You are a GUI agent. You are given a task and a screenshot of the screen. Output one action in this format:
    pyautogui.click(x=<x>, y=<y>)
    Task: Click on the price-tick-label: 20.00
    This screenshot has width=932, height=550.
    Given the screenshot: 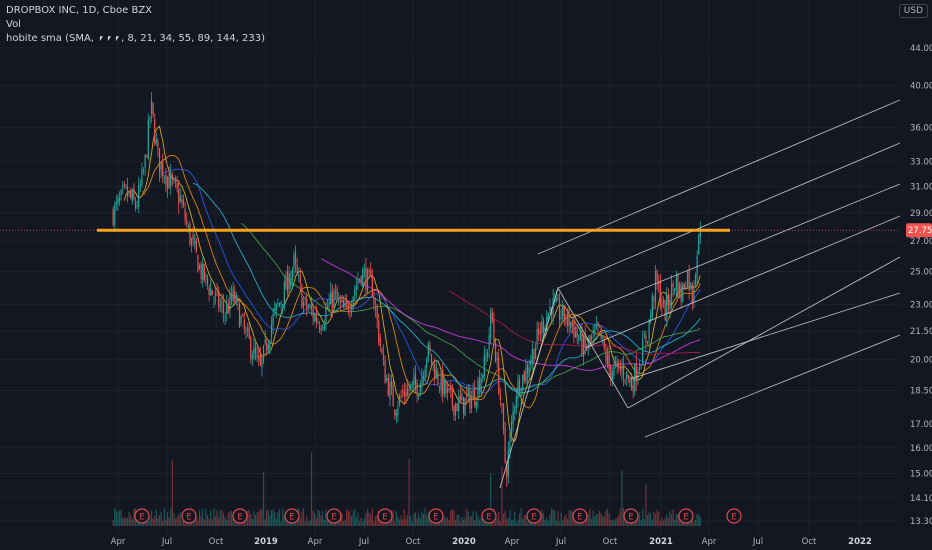 What is the action you would take?
    pyautogui.click(x=921, y=361)
    